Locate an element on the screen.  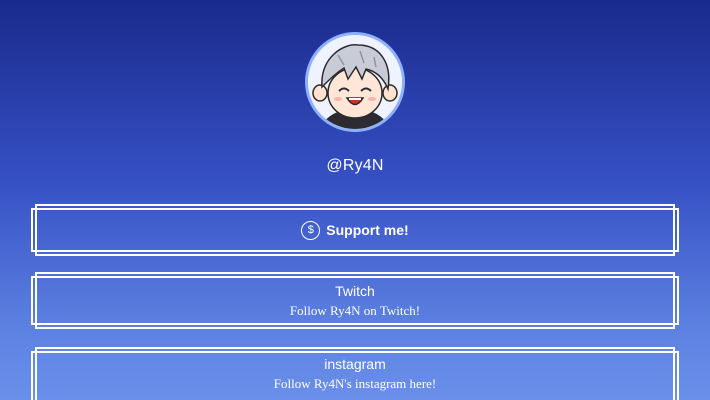
profile-handle: @Ry4N is located at coordinates (355, 165).